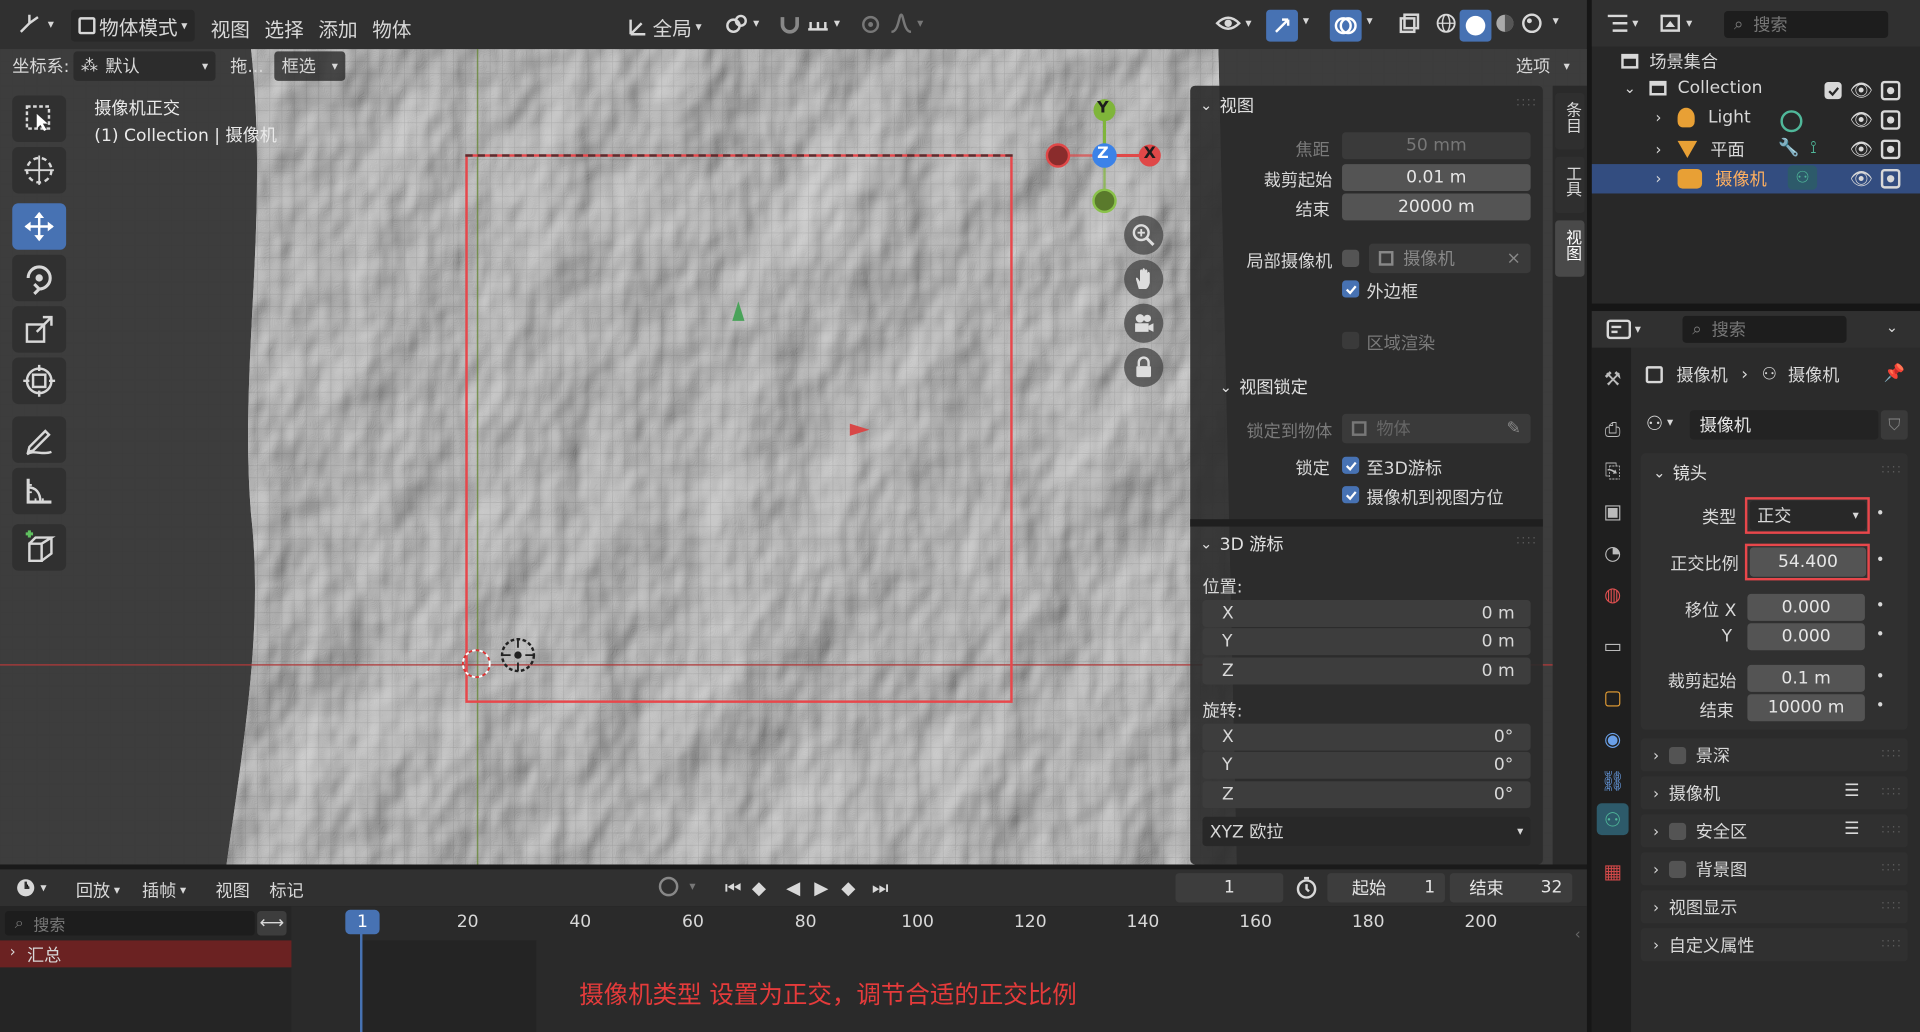  What do you see at coordinates (1622, 23) in the screenshot?
I see `outliner-editor-type: ▾` at bounding box center [1622, 23].